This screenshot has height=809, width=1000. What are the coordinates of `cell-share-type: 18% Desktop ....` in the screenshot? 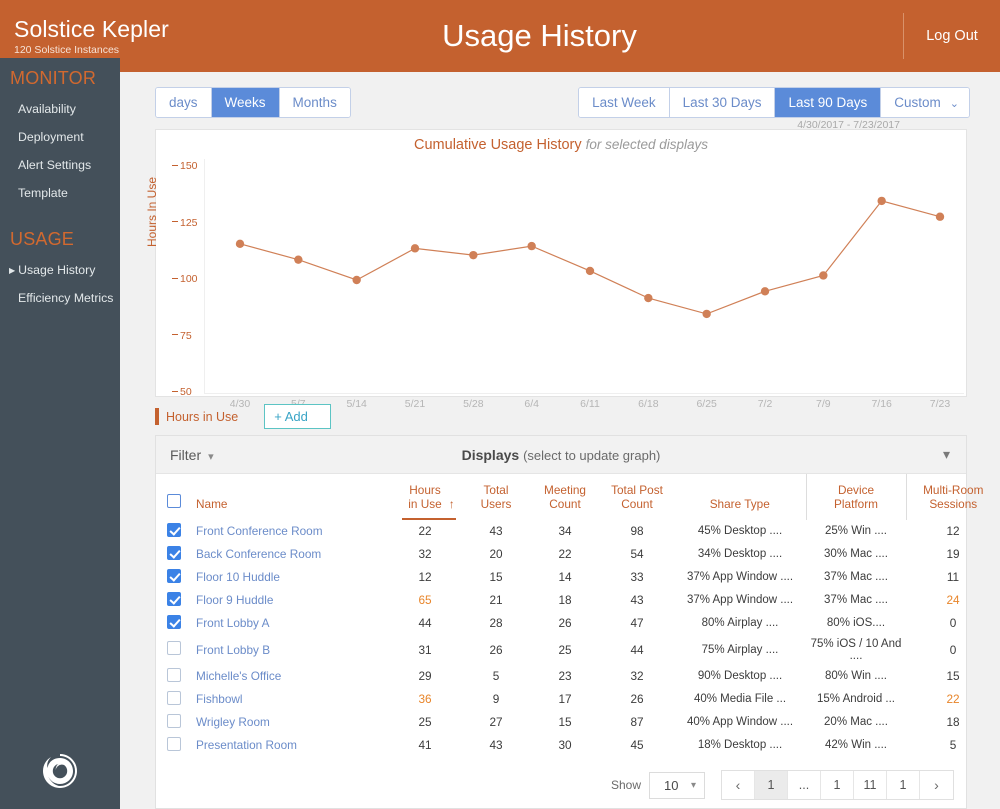 It's located at (740, 745).